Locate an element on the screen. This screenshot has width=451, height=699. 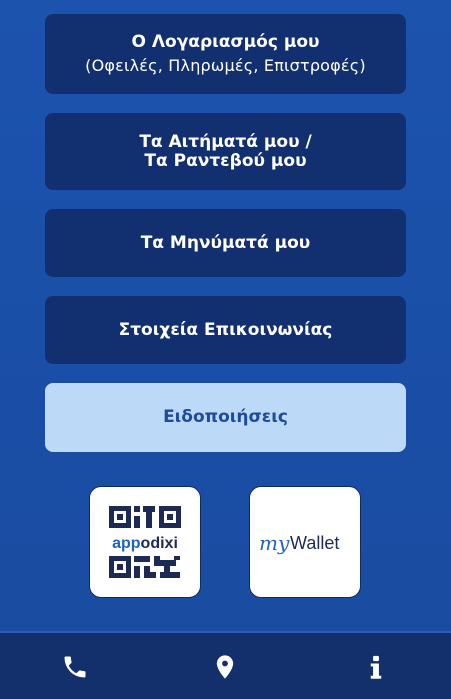
my-requests-line2: Τα Ραντεβού μου is located at coordinates (225, 160).